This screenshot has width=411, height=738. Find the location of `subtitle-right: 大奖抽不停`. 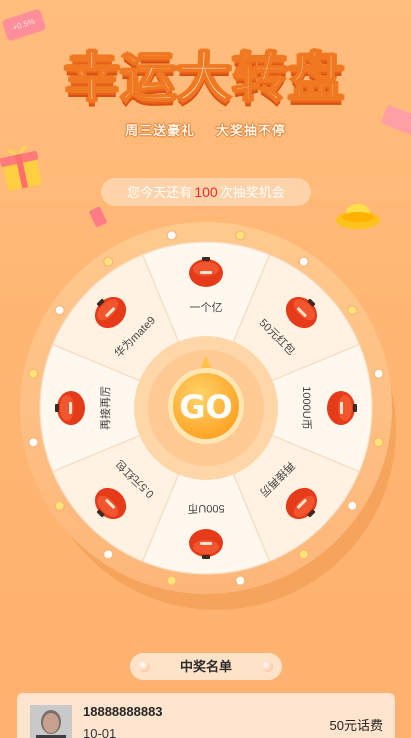

subtitle-right: 大奖抽不停 is located at coordinates (250, 130).